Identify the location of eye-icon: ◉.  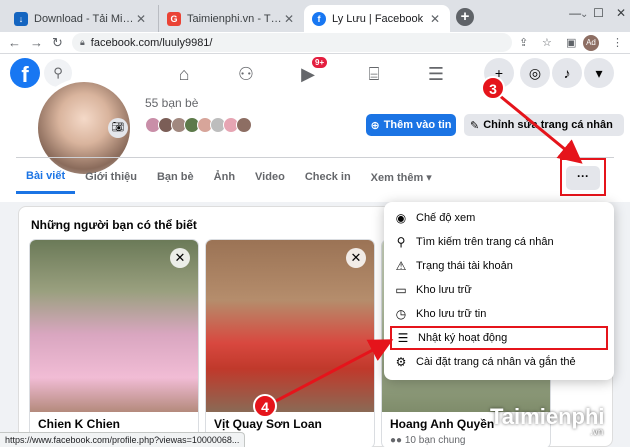
(401, 218).